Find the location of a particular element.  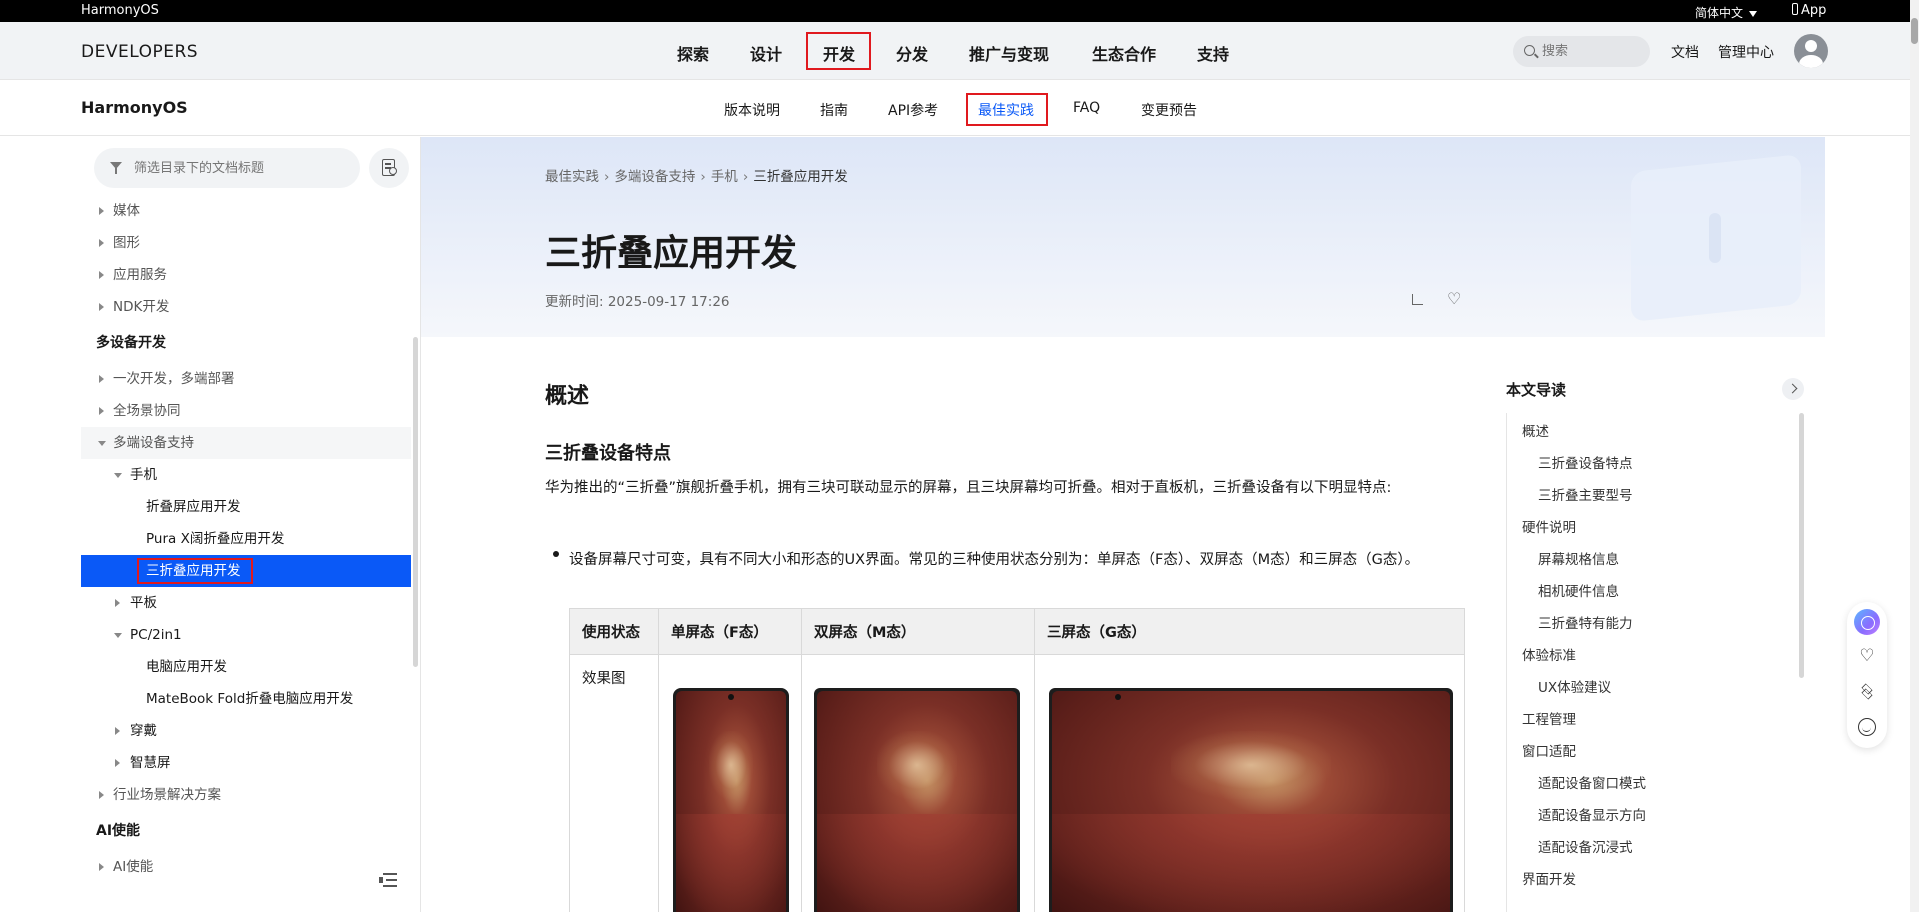

user-avatar is located at coordinates (1811, 51).